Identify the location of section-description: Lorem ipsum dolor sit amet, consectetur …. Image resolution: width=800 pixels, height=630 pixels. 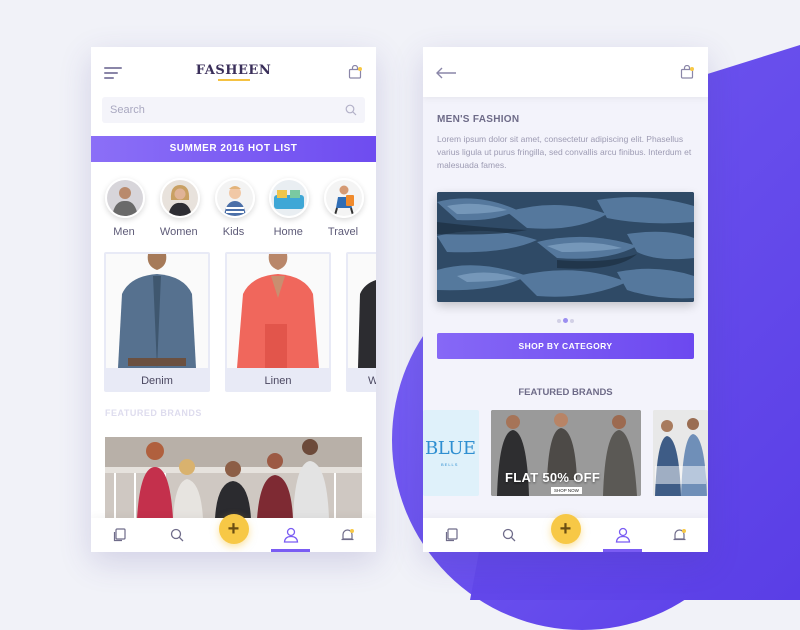
(564, 152).